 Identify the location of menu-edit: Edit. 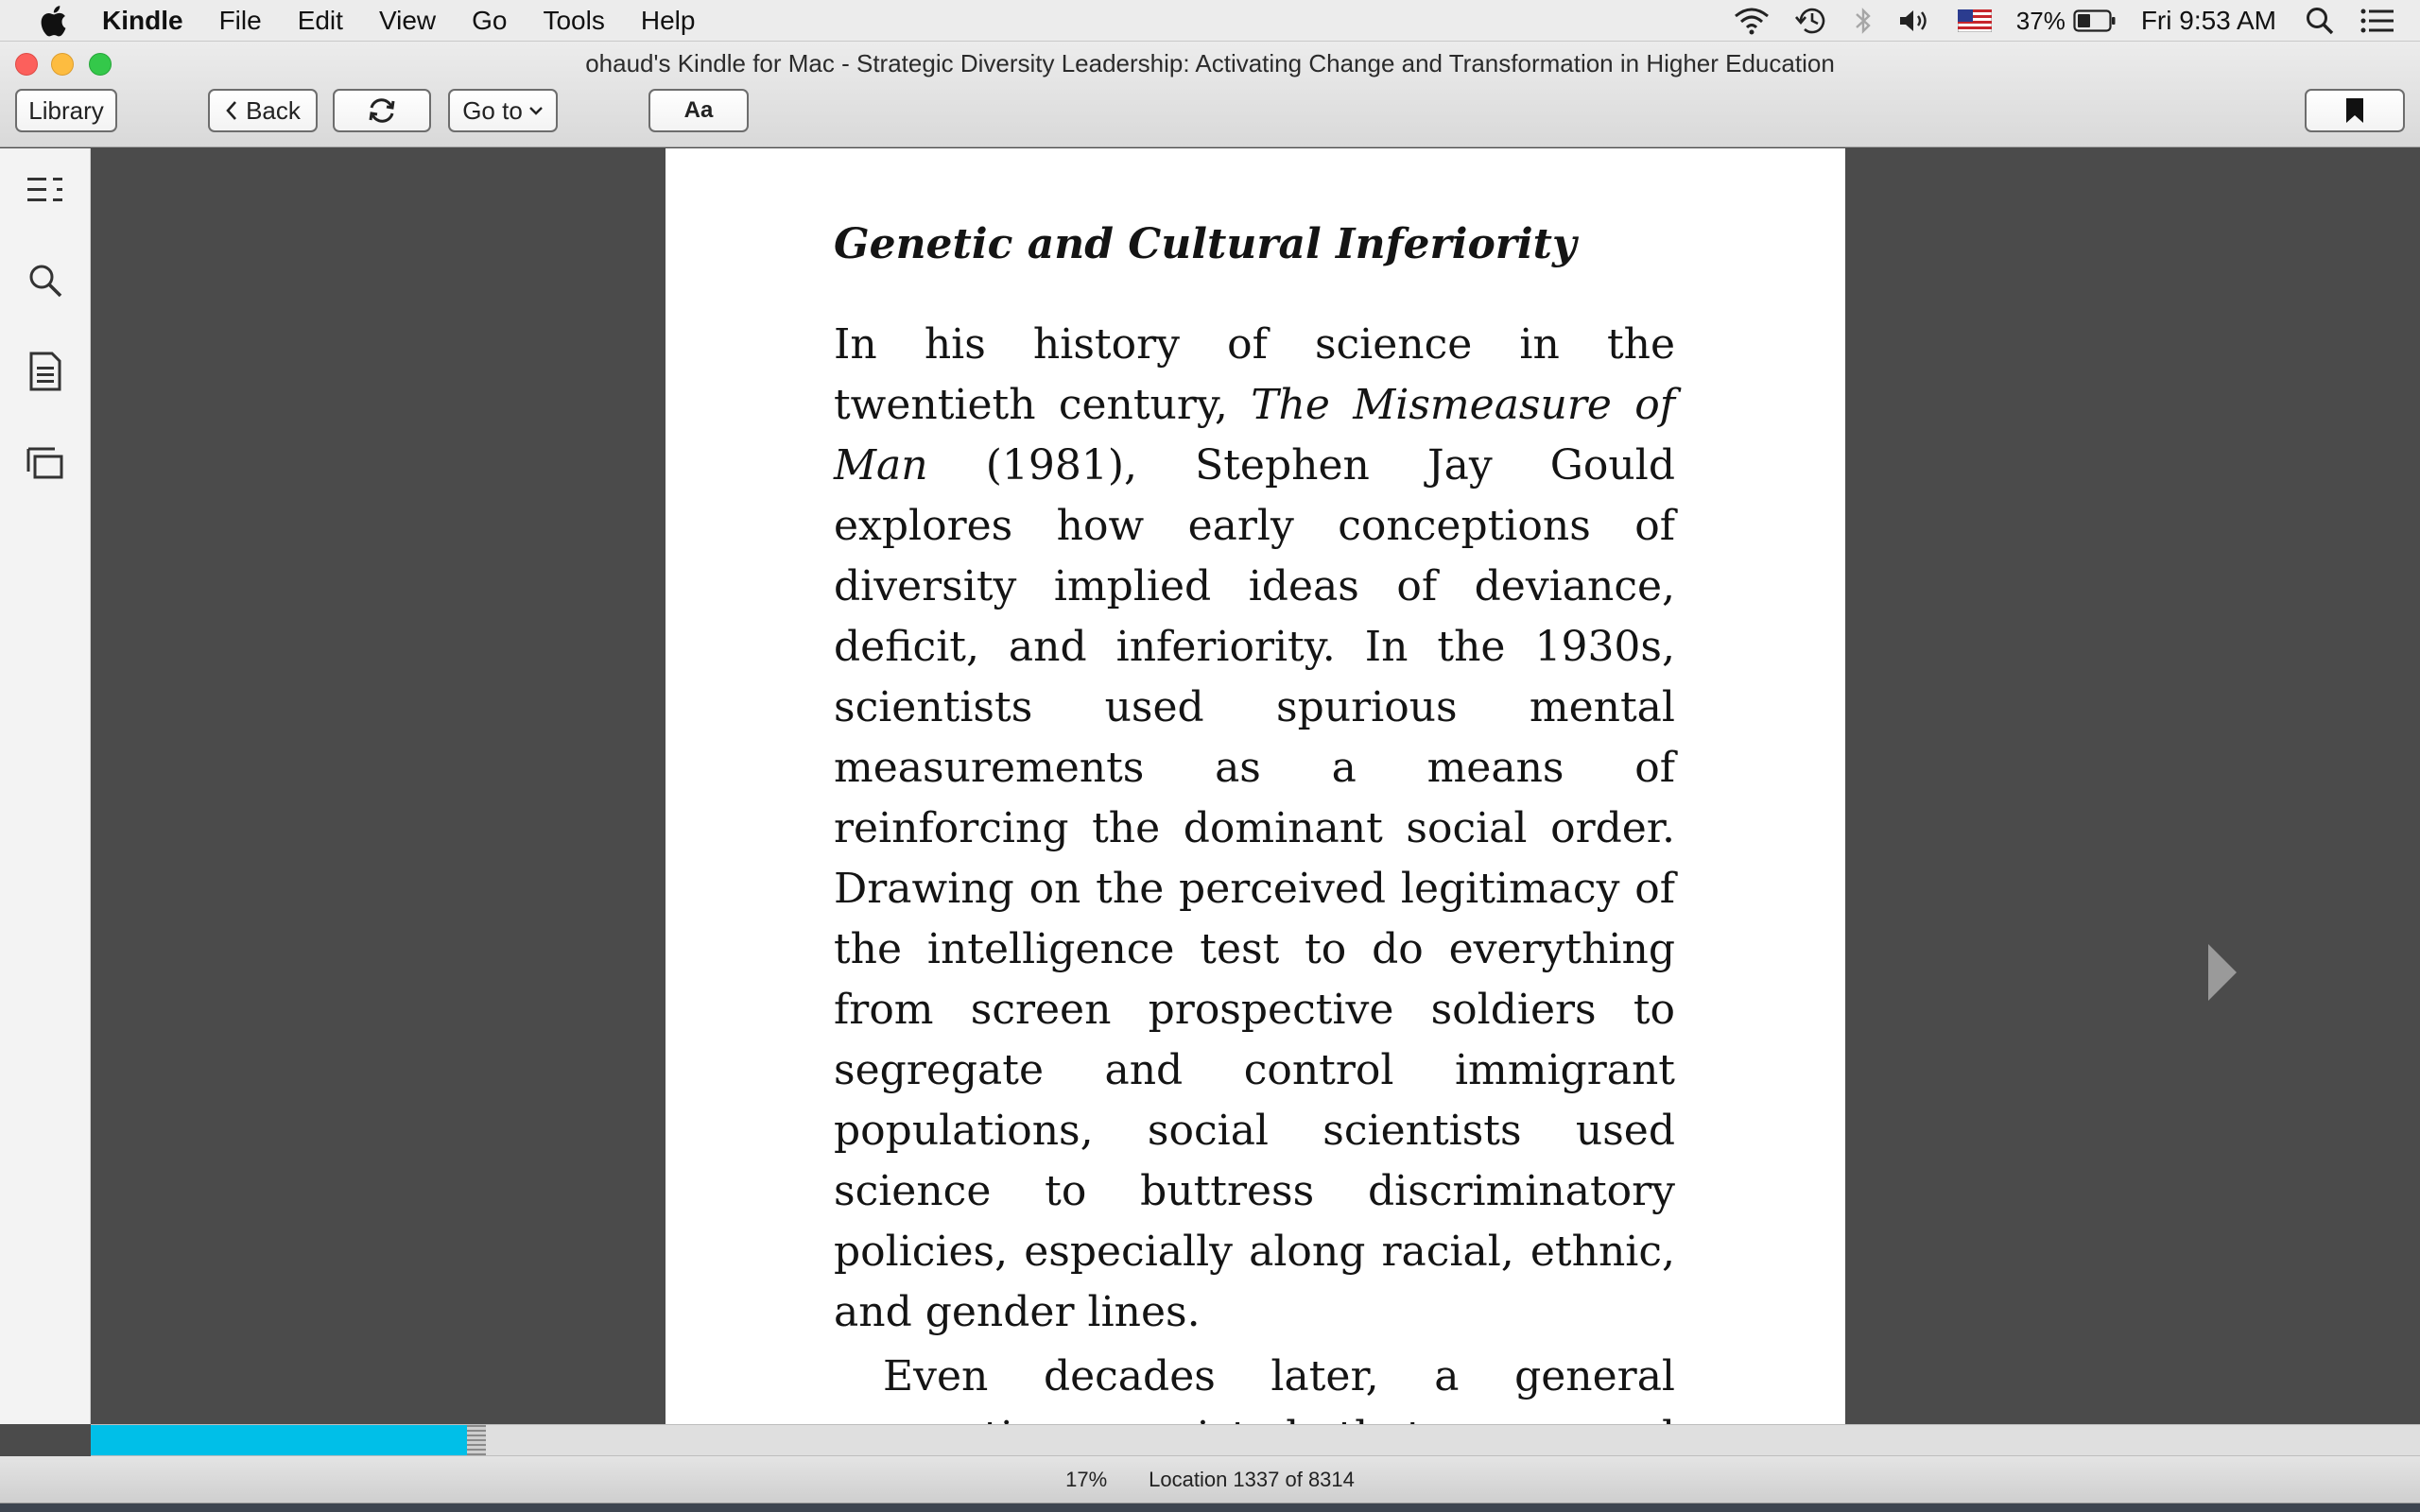
(320, 21).